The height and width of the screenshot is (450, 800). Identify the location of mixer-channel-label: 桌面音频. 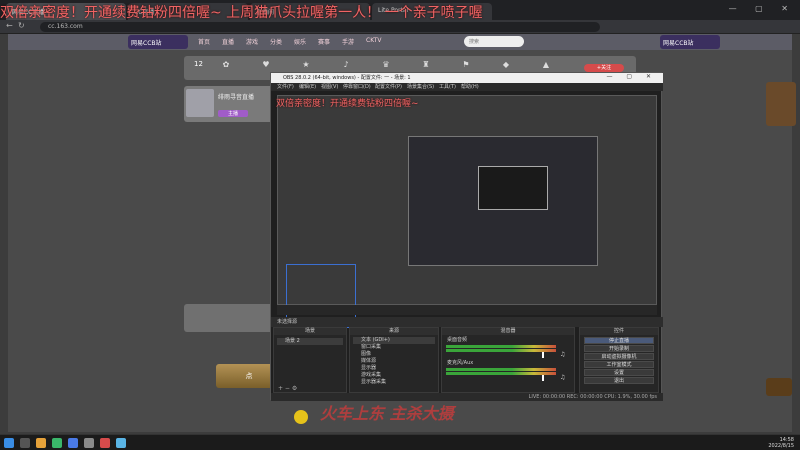
(457, 340).